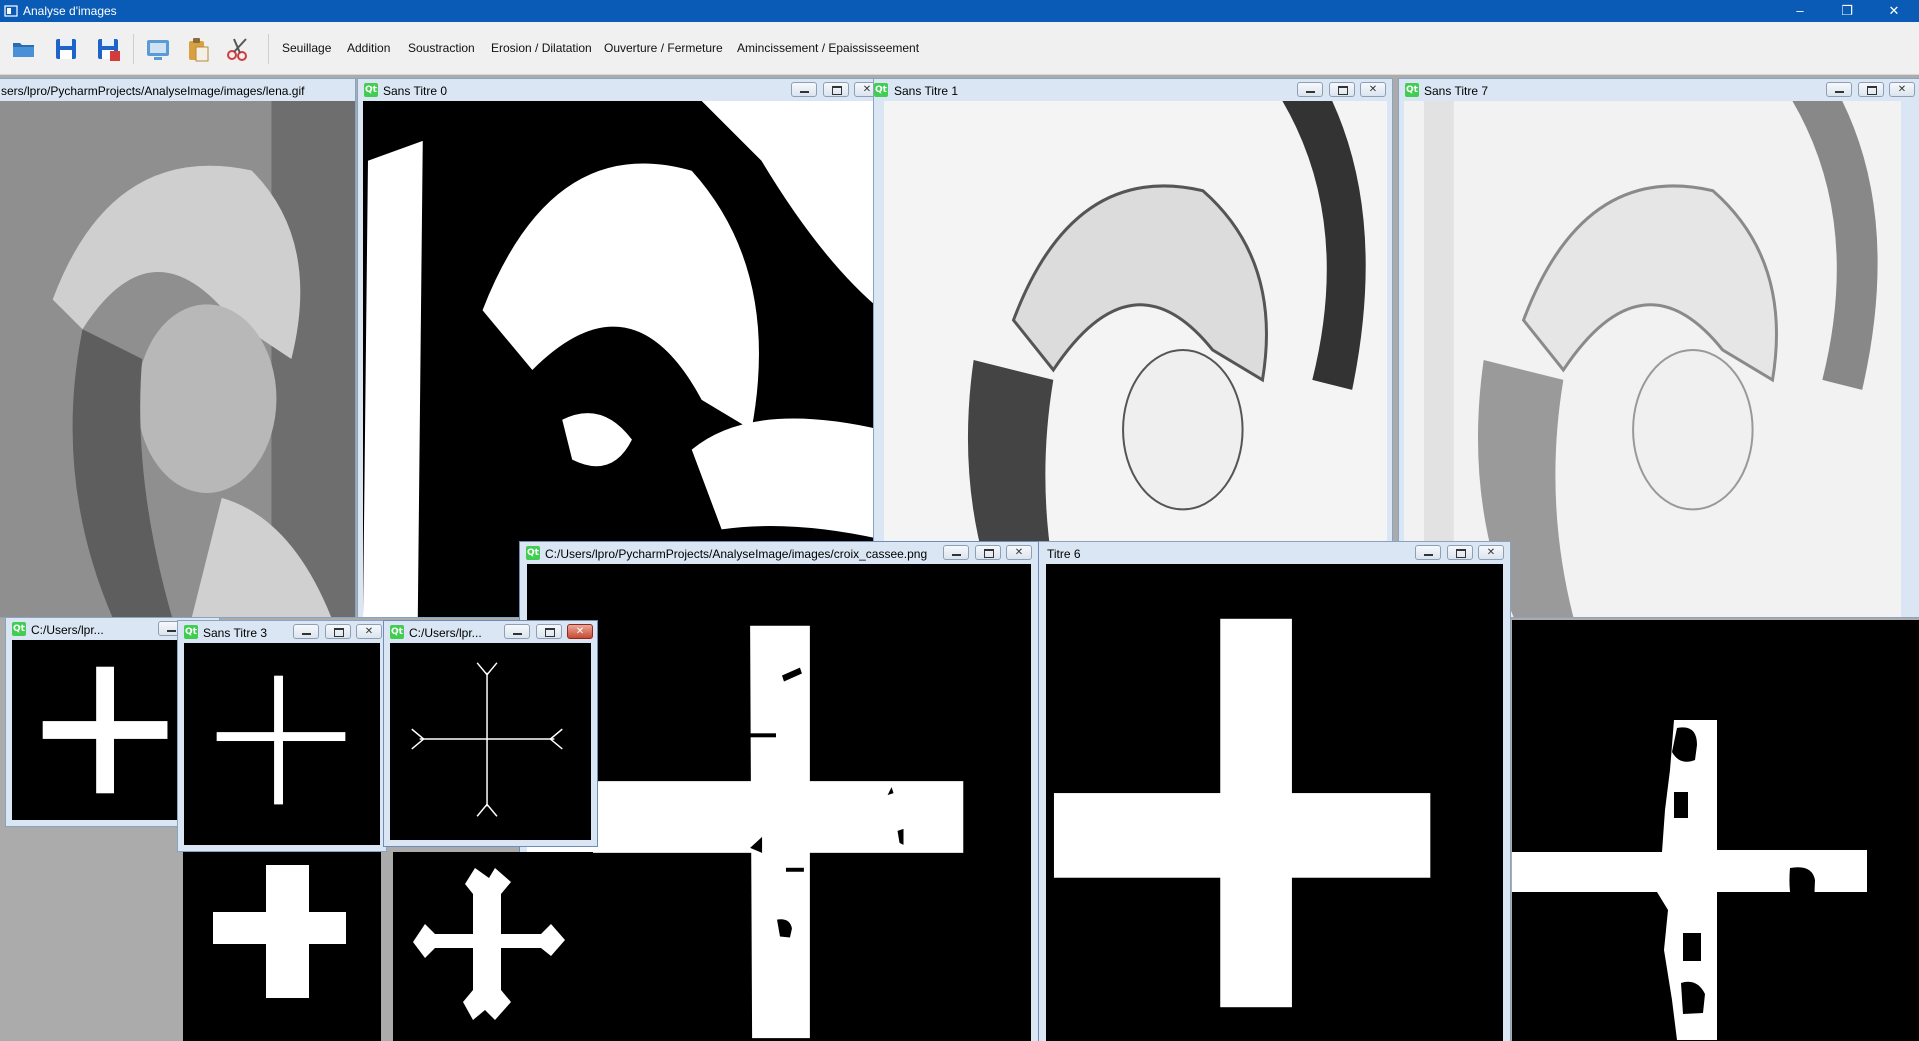 The width and height of the screenshot is (1919, 1041). What do you see at coordinates (663, 48) in the screenshot?
I see `menu-ouverture-fermeture: Ouverture / Fermeture` at bounding box center [663, 48].